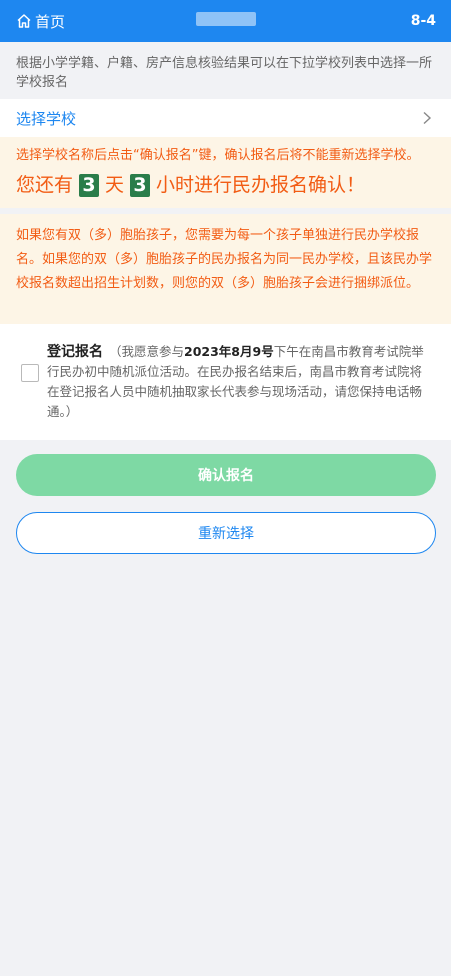 The height and width of the screenshot is (976, 451). What do you see at coordinates (24, 21) in the screenshot?
I see `home-icon` at bounding box center [24, 21].